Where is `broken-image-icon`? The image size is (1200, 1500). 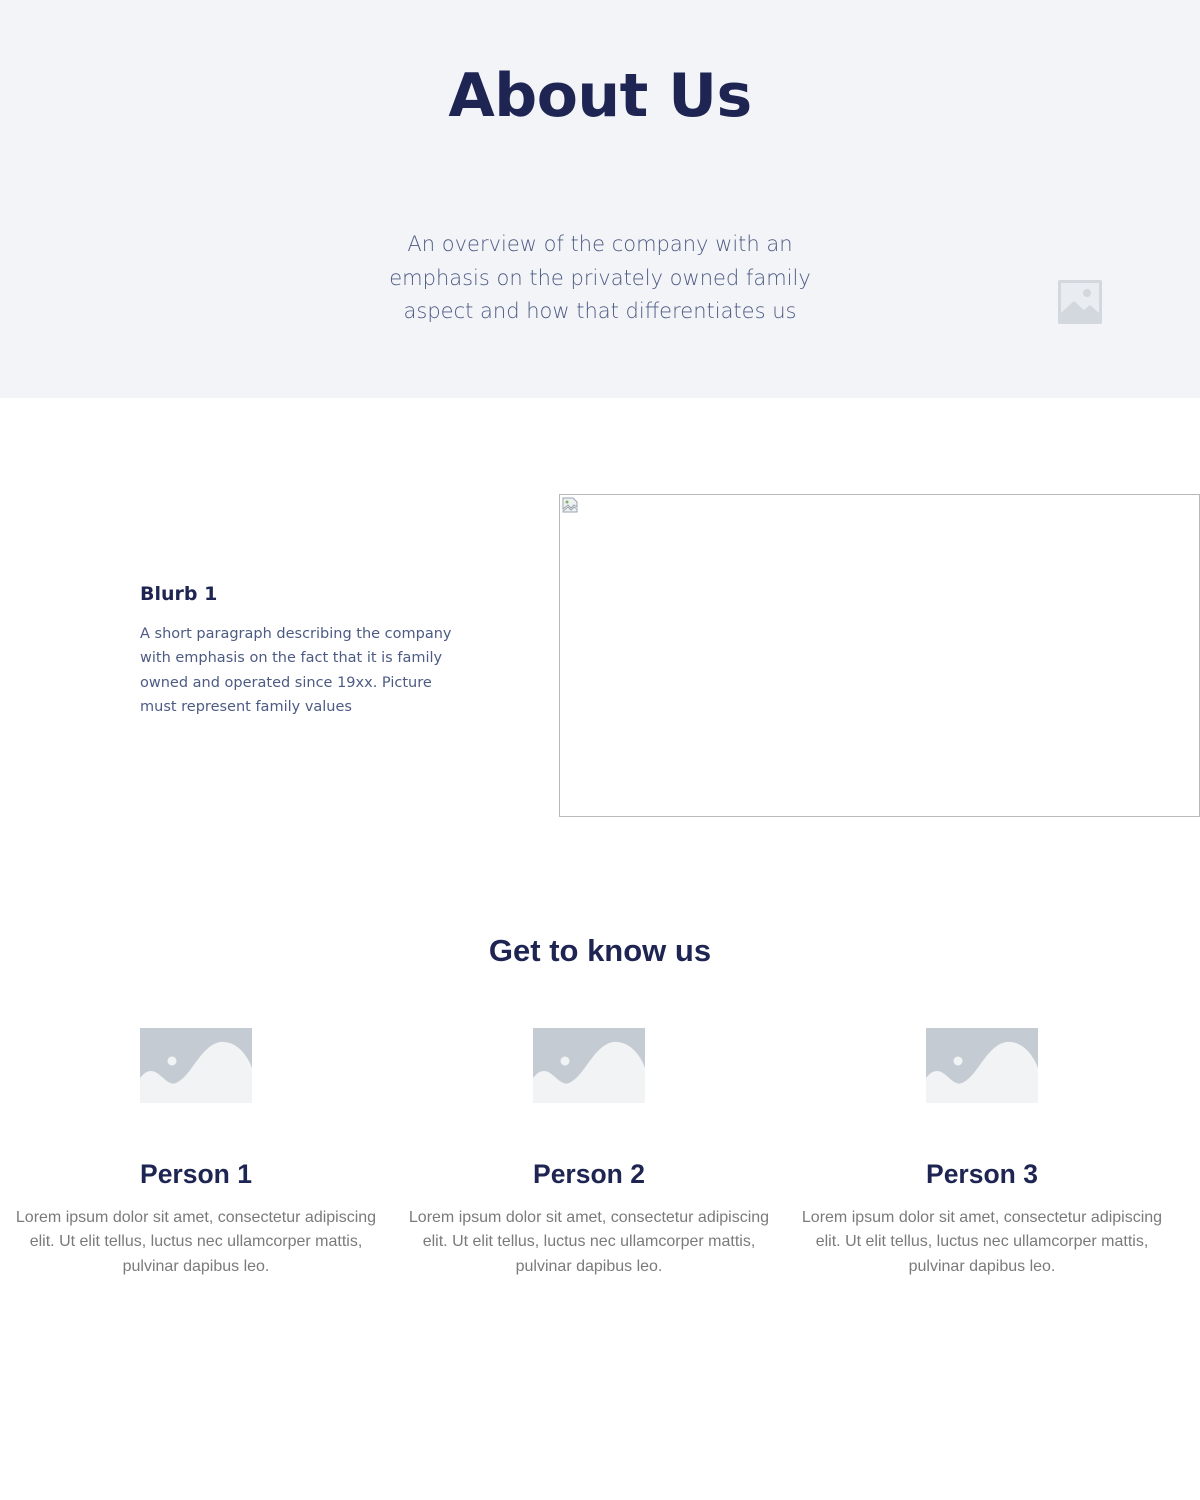
broken-image-icon is located at coordinates (570, 505).